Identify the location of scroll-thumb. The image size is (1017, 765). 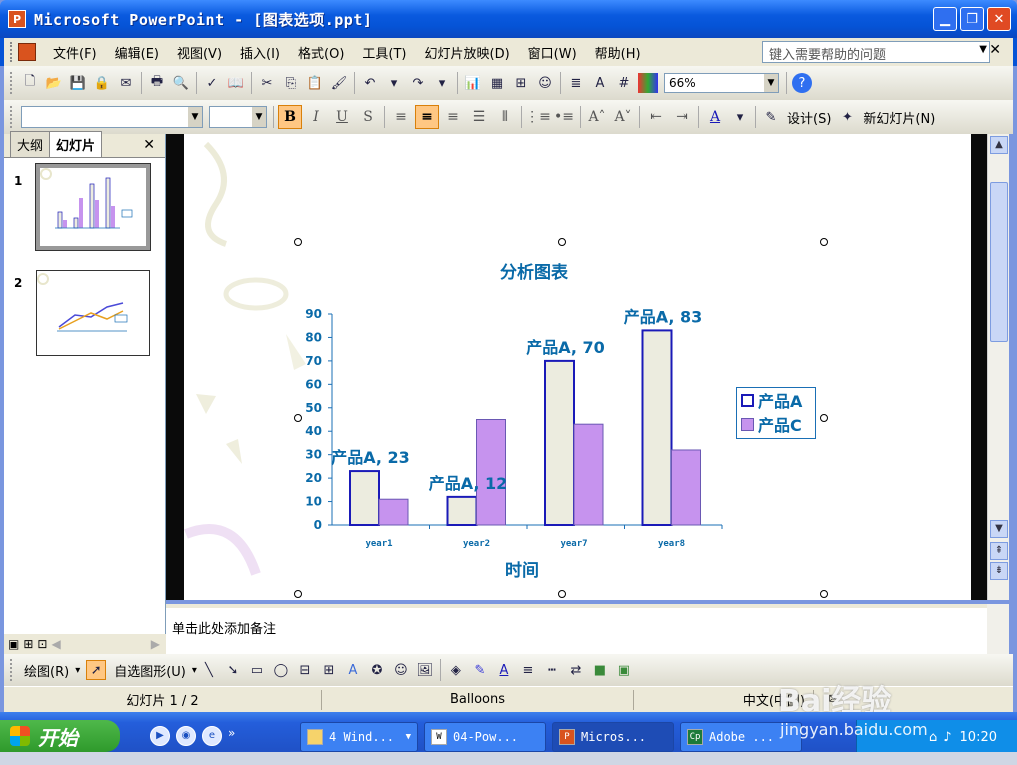
(999, 262).